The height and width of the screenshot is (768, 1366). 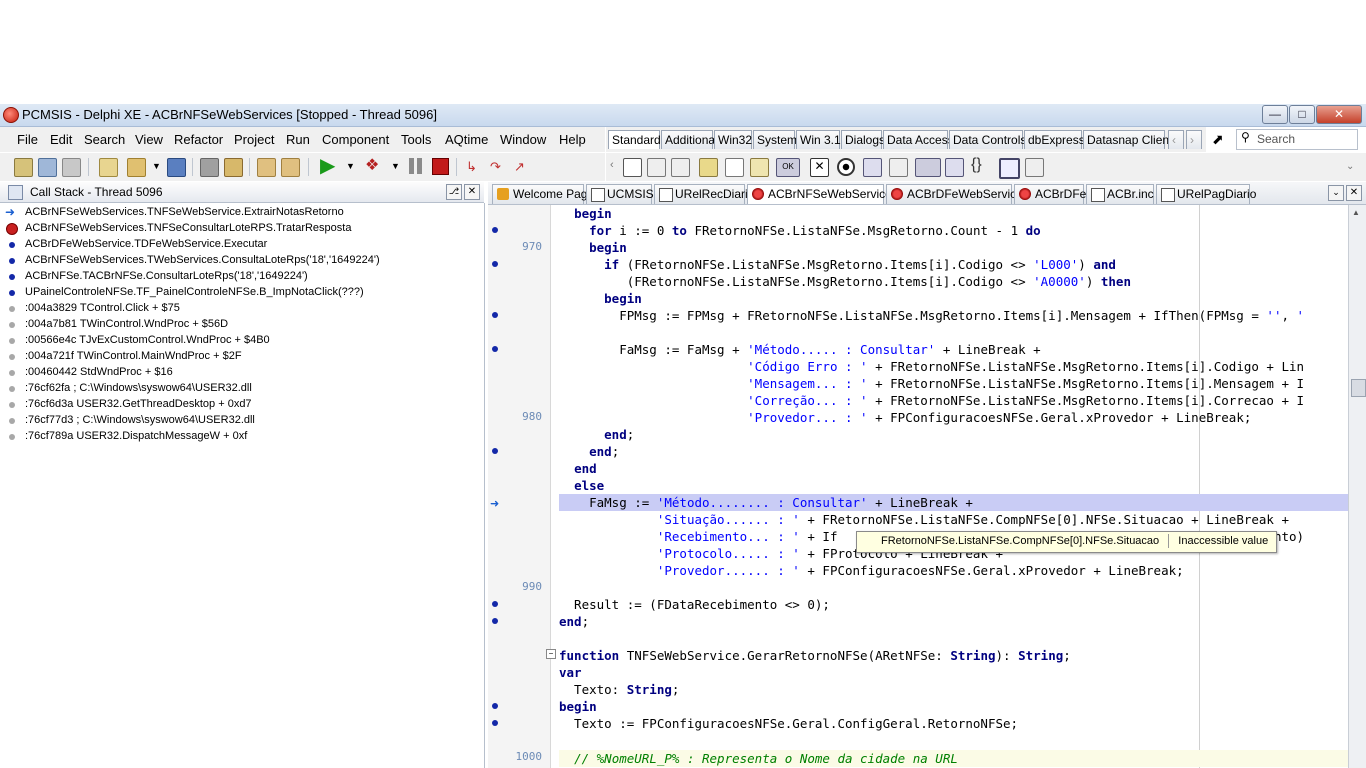 I want to click on callstack-row: :76cf789a USER32.DispatchMessageW + 0xf, so click(x=242, y=437).